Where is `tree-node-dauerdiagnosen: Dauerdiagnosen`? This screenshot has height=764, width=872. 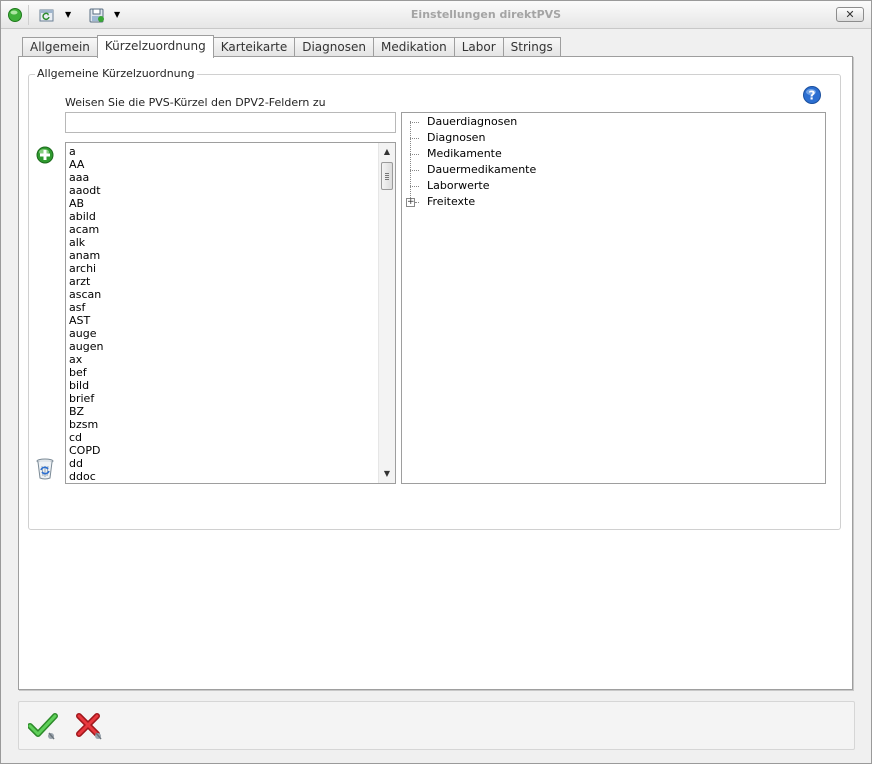
tree-node-dauerdiagnosen: Dauerdiagnosen is located at coordinates (472, 122).